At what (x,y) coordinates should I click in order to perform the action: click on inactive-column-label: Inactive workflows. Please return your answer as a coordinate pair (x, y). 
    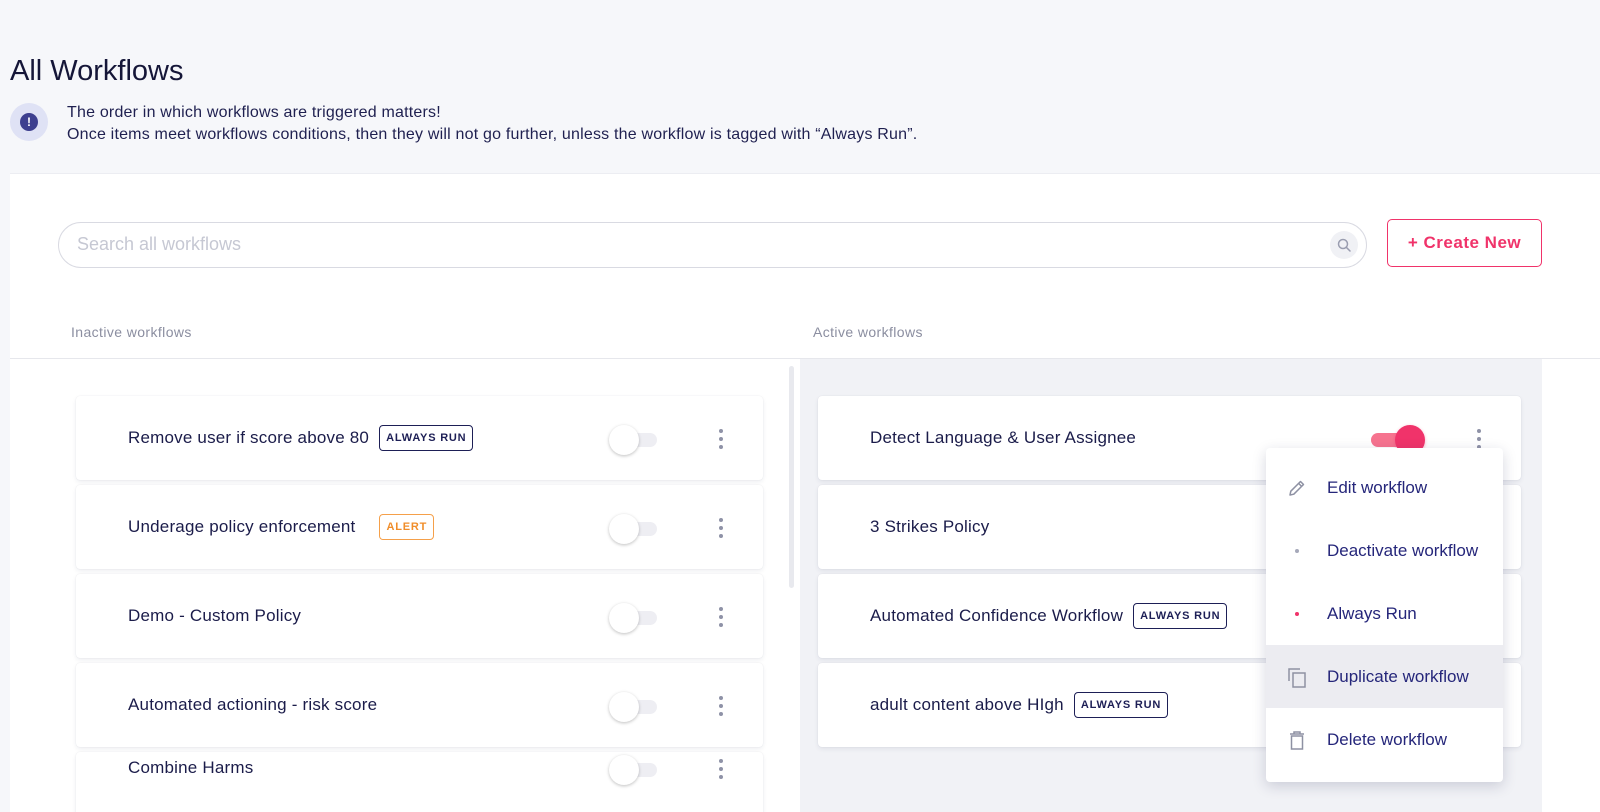
    Looking at the image, I should click on (131, 332).